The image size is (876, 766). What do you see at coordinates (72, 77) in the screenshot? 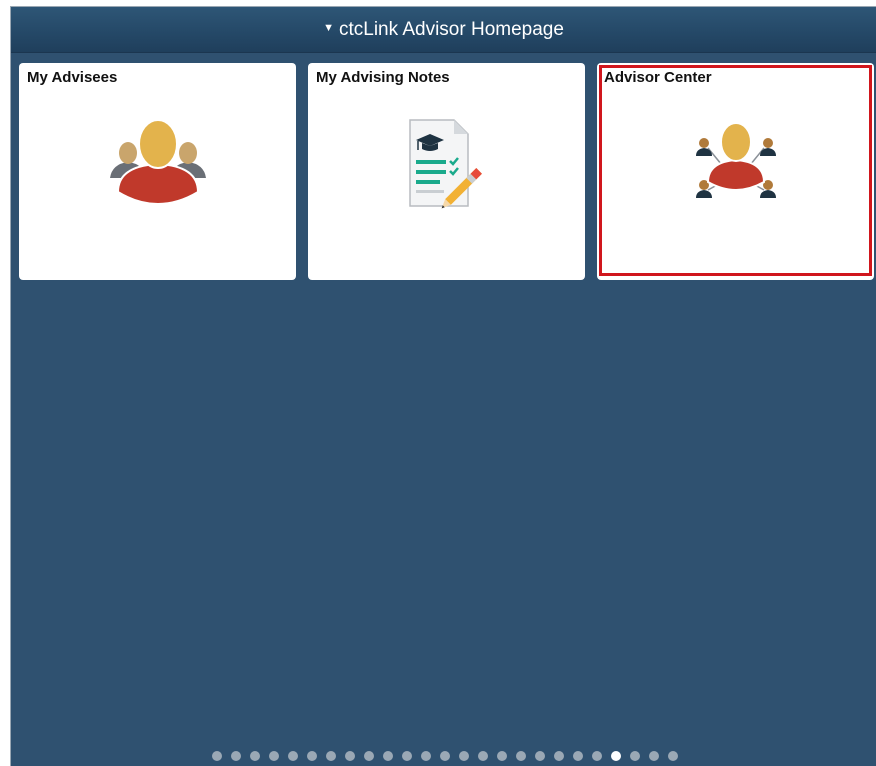
I see `tile-title: My Advisees` at bounding box center [72, 77].